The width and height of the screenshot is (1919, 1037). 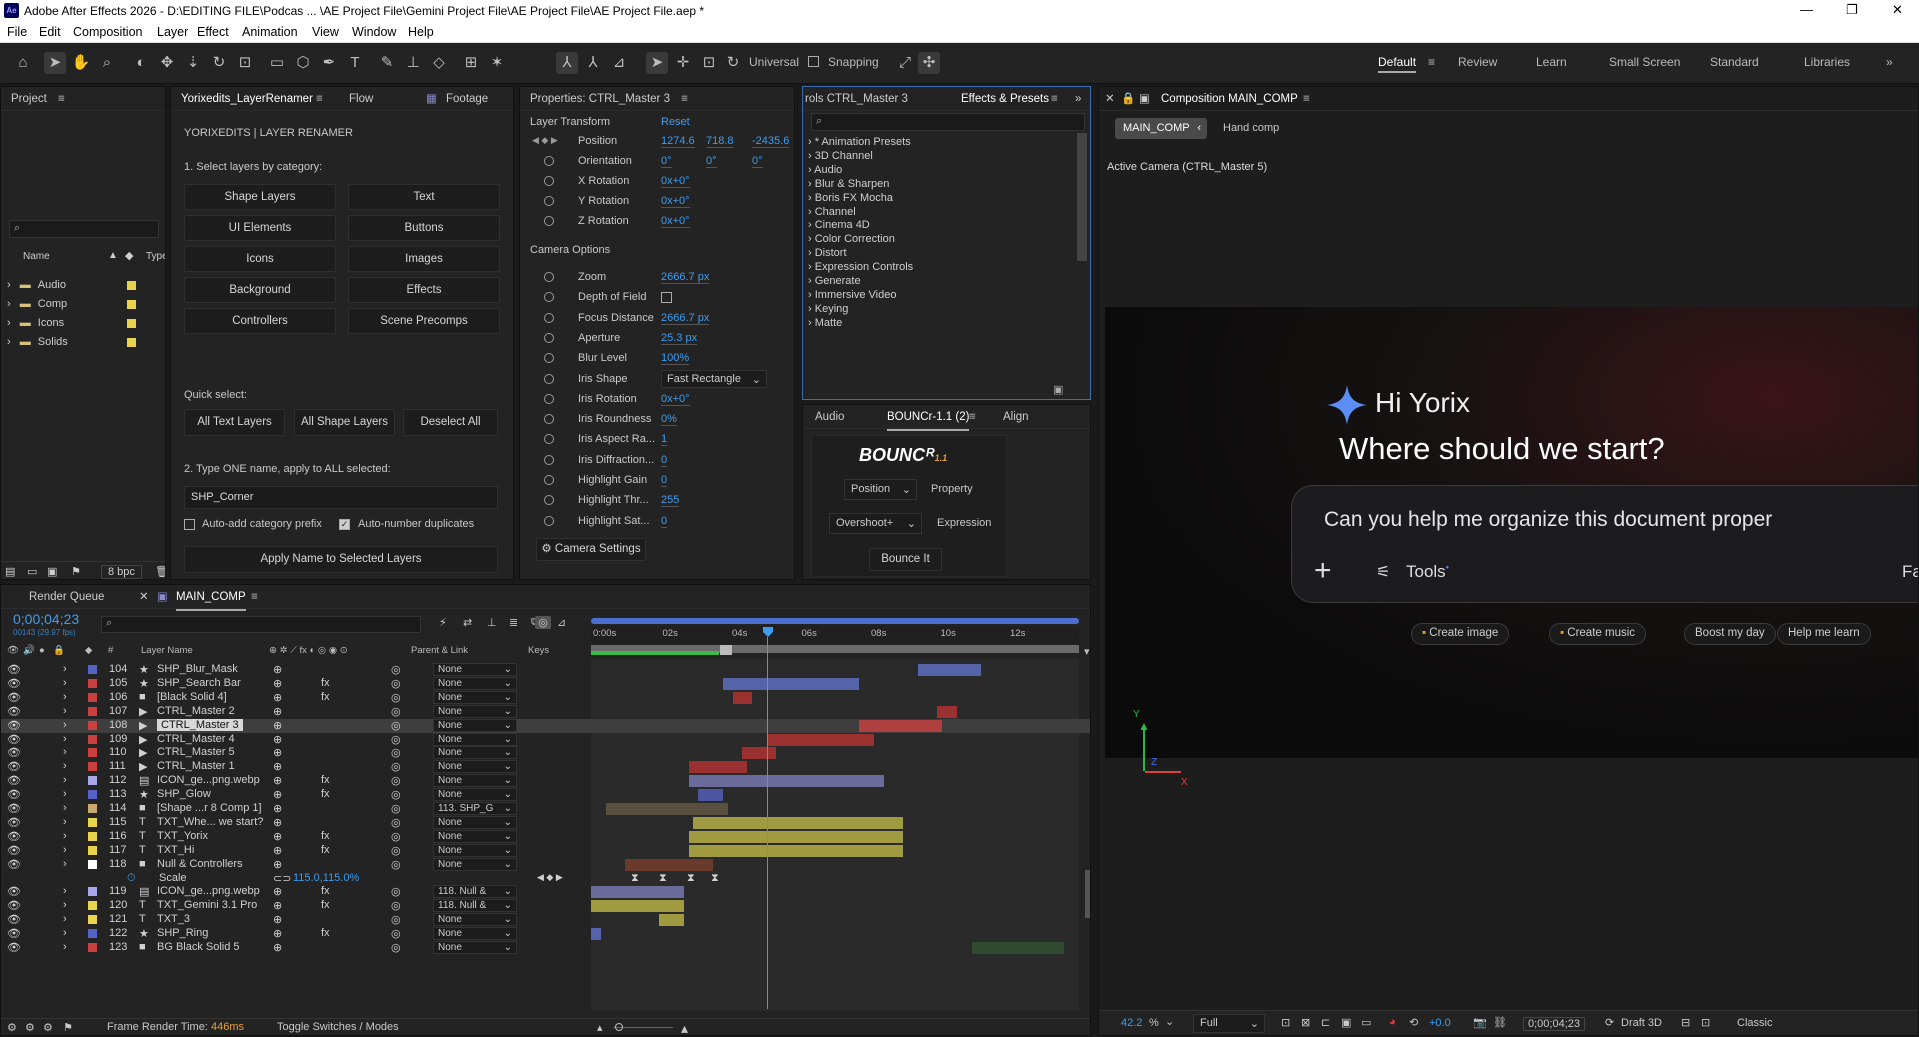 What do you see at coordinates (726, 650) in the screenshot?
I see `work-area-start-handle` at bounding box center [726, 650].